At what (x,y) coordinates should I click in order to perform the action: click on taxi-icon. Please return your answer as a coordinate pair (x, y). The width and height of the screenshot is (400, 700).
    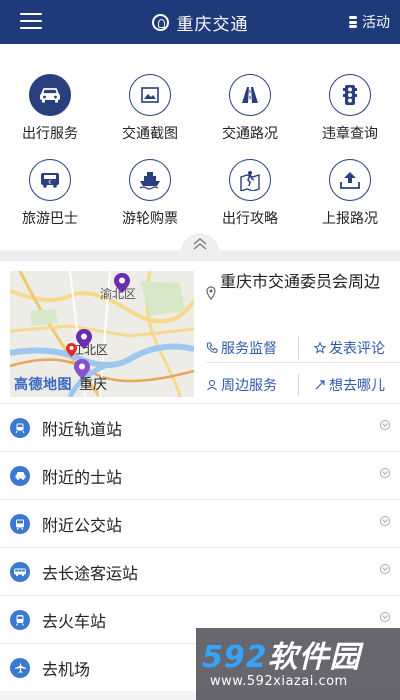
    Looking at the image, I should click on (20, 475).